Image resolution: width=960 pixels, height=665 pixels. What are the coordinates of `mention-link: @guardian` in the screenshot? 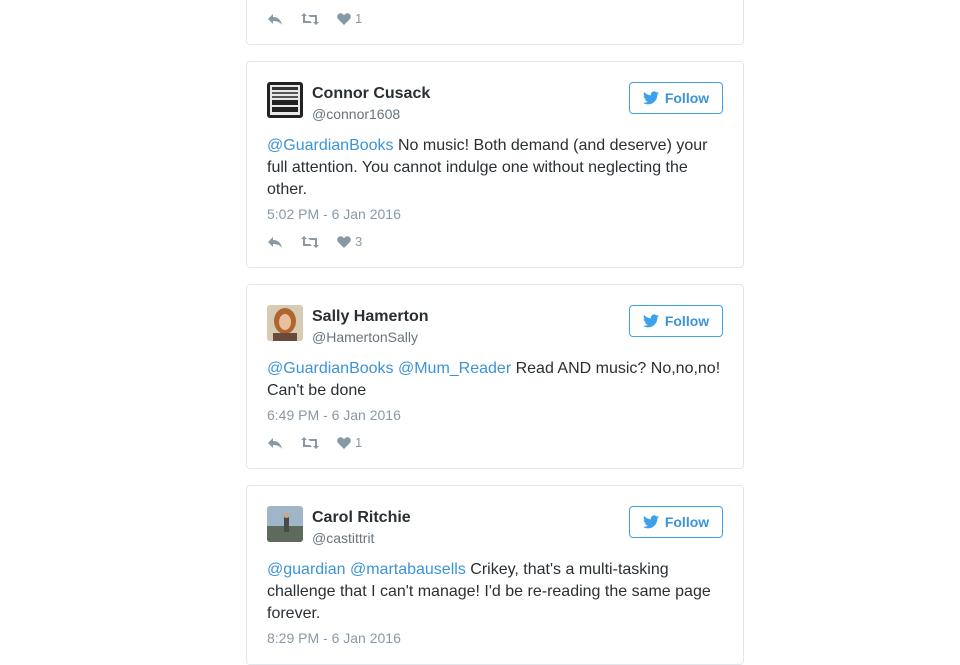 It's located at (306, 569).